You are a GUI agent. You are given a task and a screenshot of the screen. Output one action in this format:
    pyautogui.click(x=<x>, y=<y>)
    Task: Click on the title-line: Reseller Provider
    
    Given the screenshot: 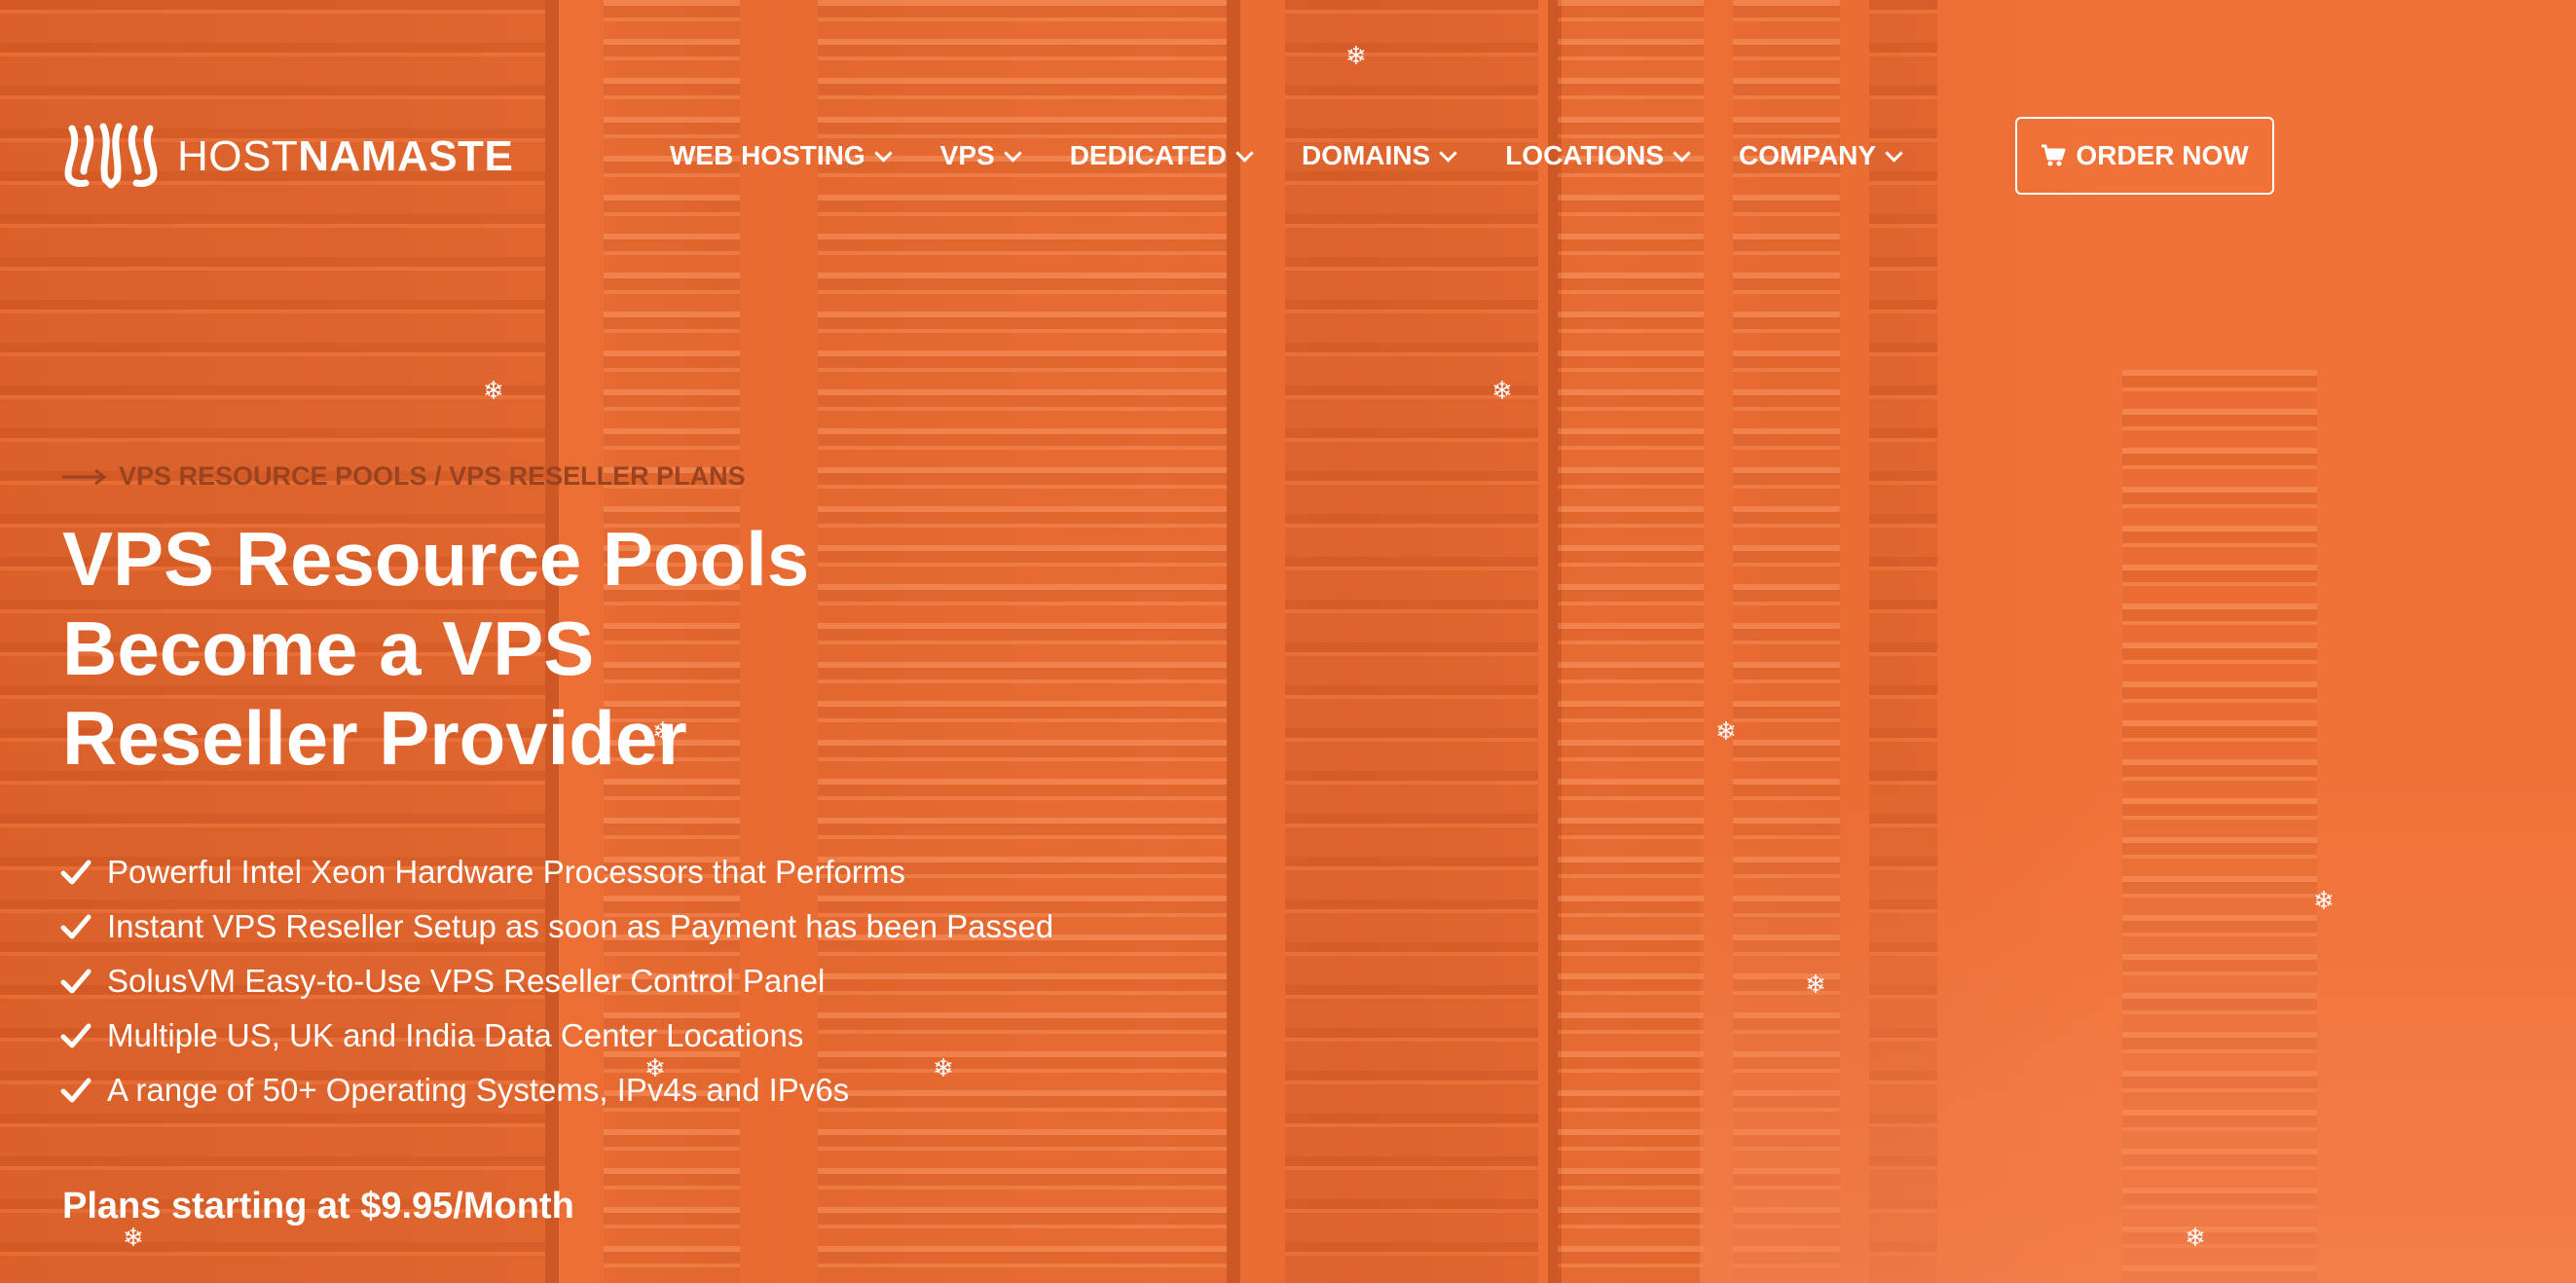 What is the action you would take?
    pyautogui.click(x=374, y=738)
    